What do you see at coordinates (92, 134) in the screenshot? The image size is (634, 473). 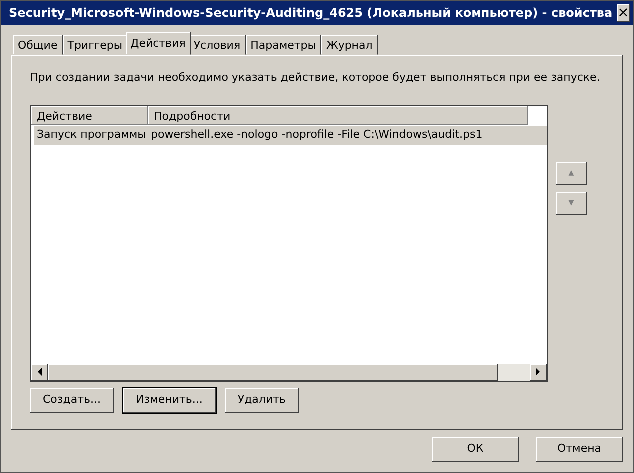 I see `table-cell-text: Запуск программы` at bounding box center [92, 134].